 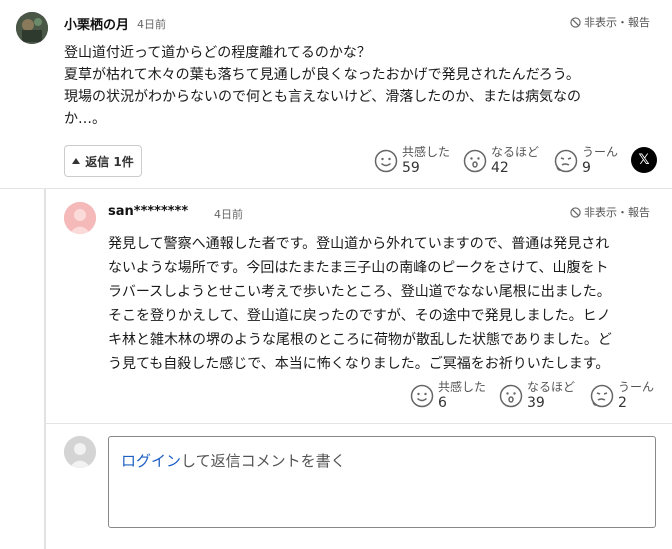 What do you see at coordinates (448, 395) in the screenshot?
I see `reaction-empathy: 共感した 6` at bounding box center [448, 395].